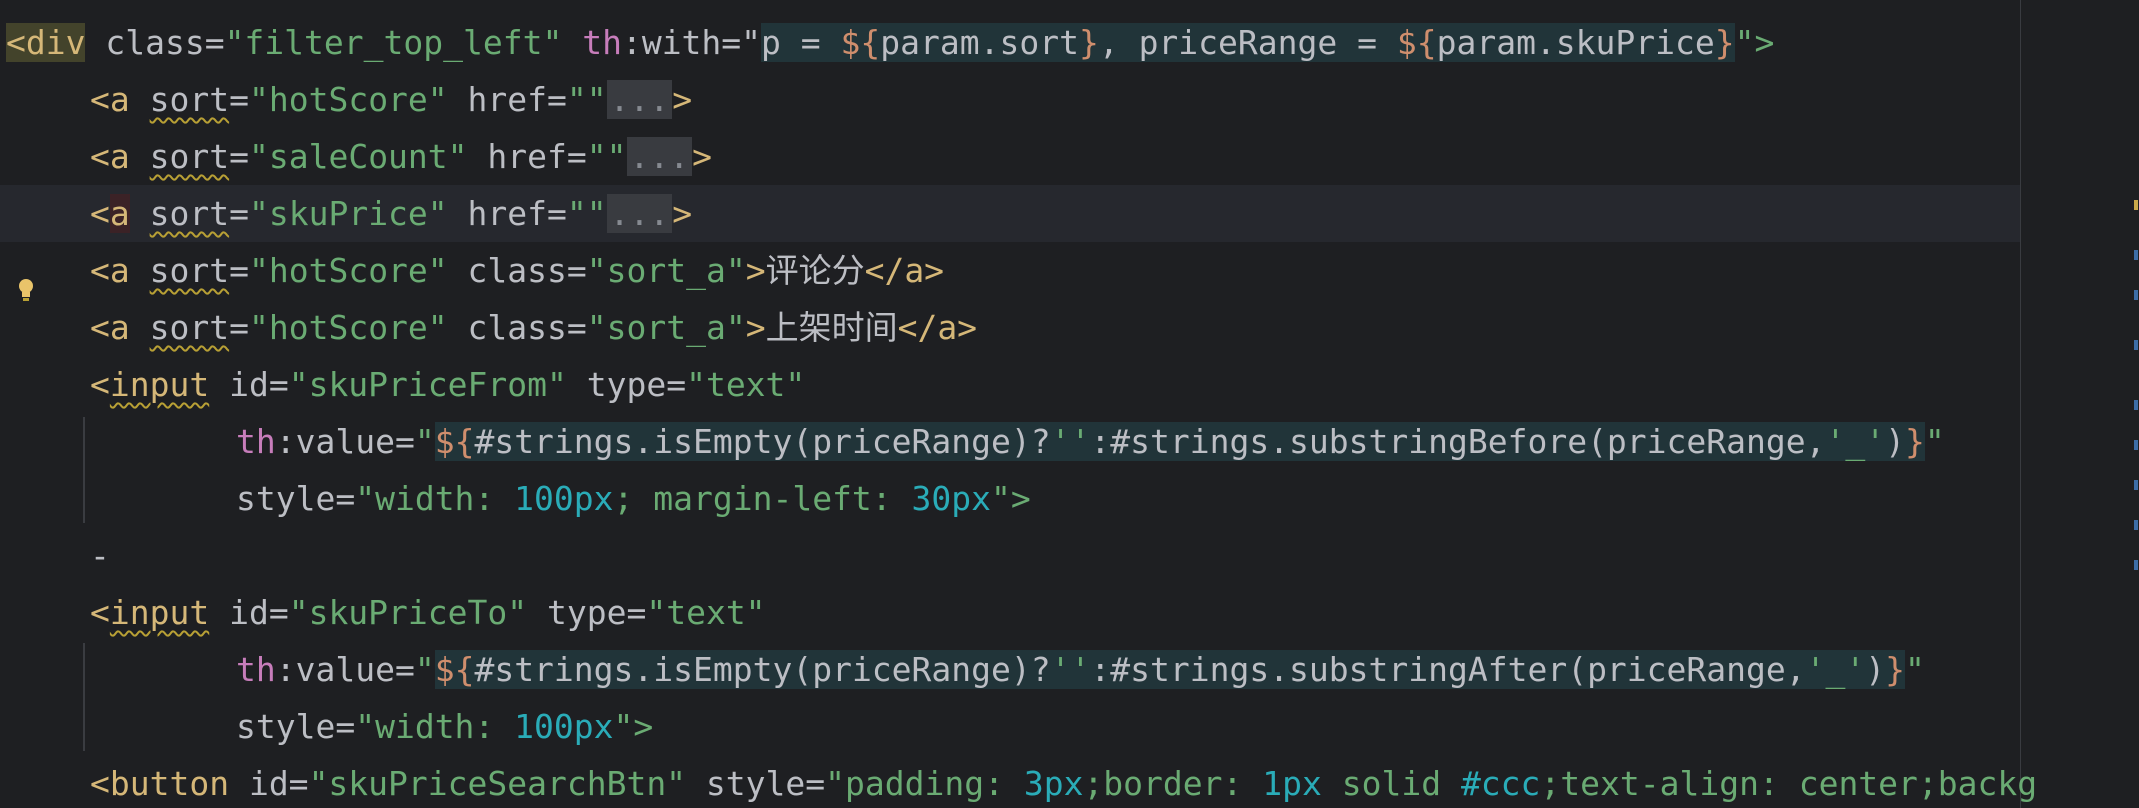  Describe the element at coordinates (691, 42) in the screenshot. I see `token-attr: :with="` at that location.